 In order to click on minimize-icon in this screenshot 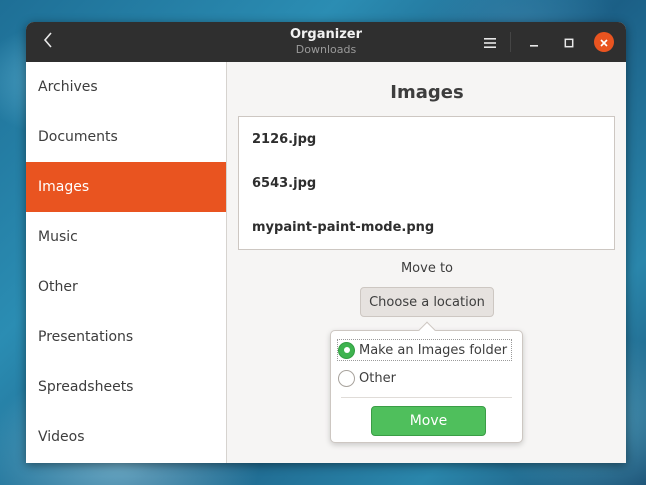, I will do `click(534, 42)`.